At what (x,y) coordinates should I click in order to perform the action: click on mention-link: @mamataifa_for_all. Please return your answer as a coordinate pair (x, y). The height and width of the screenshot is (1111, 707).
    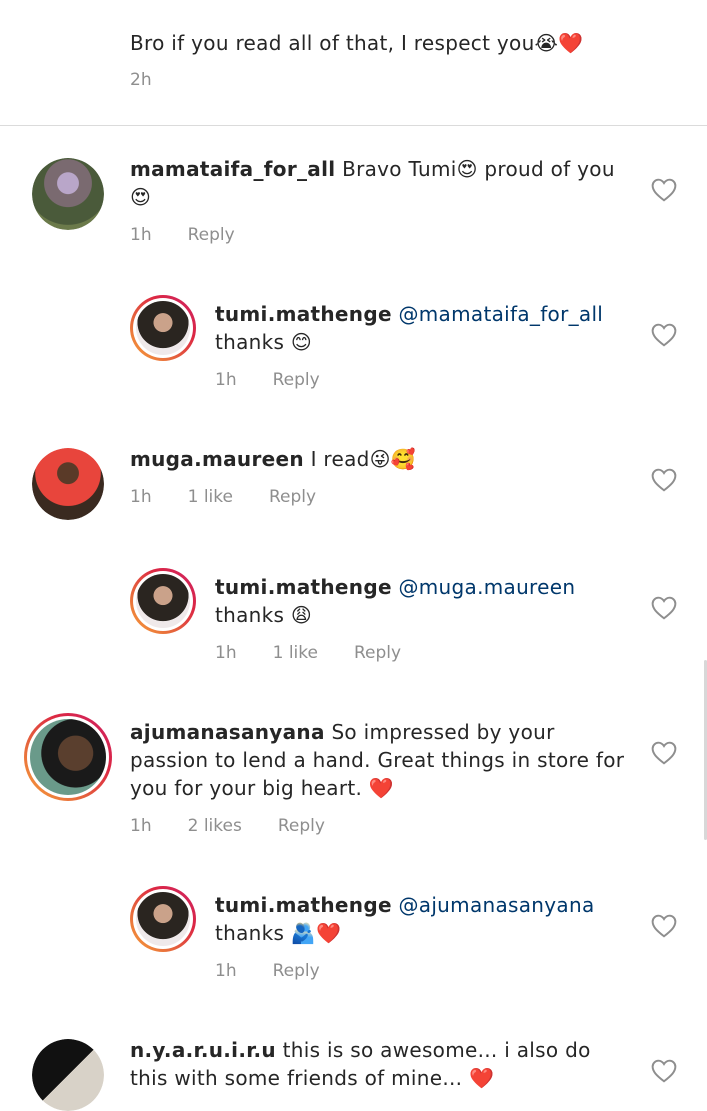
    Looking at the image, I should click on (497, 314).